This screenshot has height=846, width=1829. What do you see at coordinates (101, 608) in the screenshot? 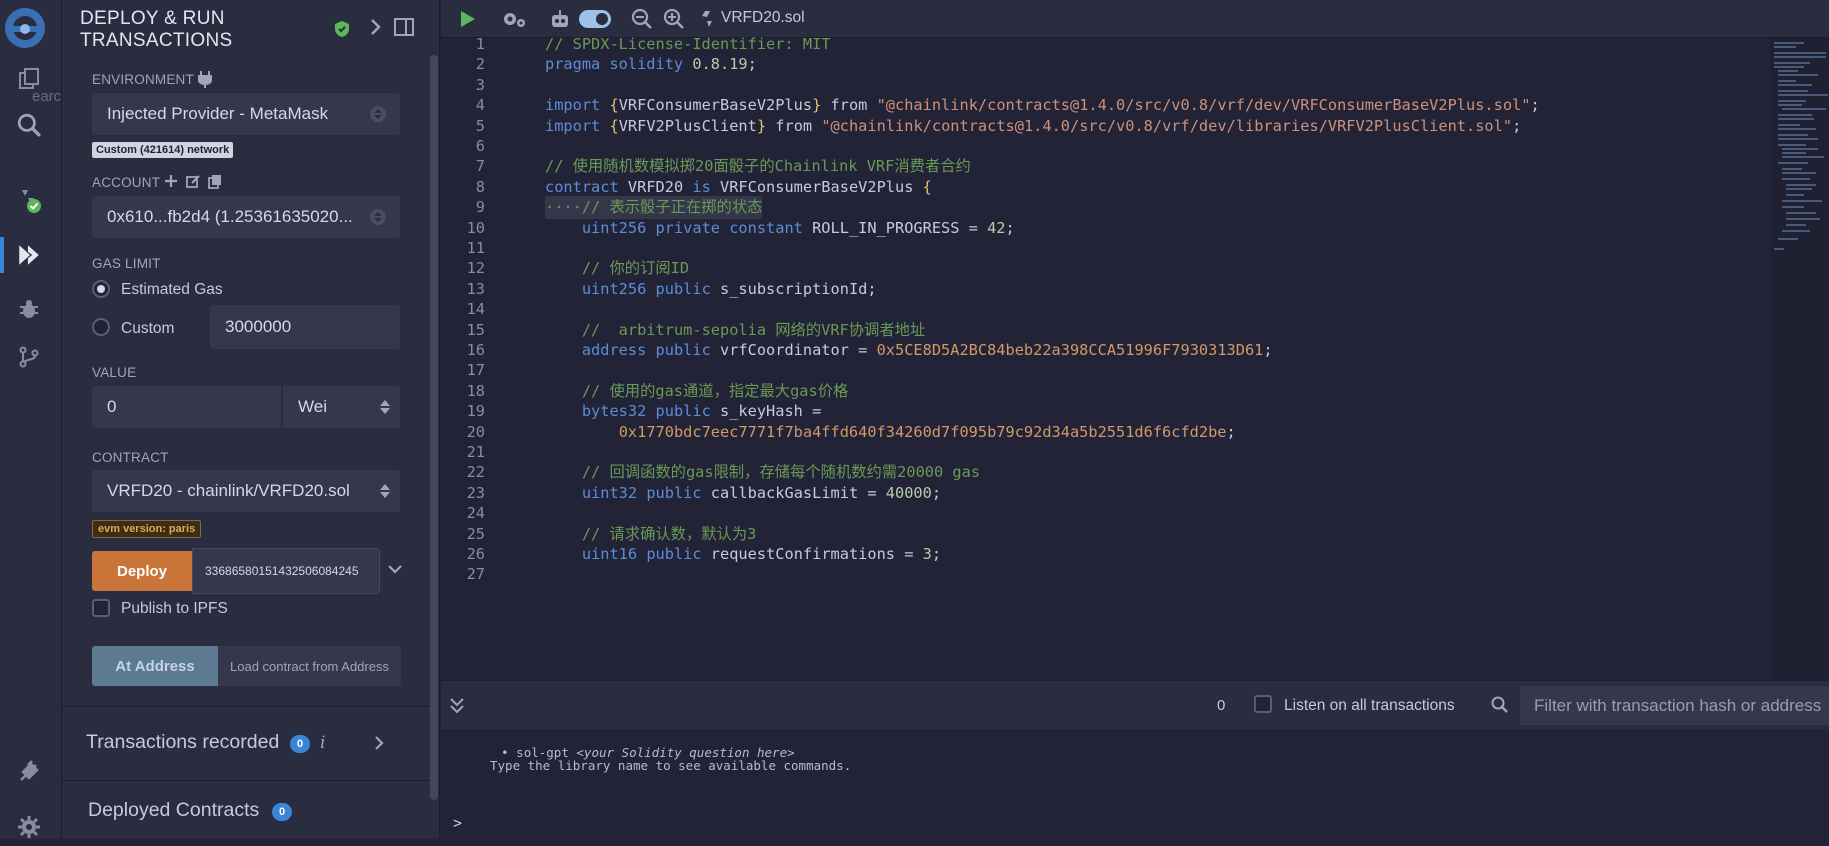
I see `publish-ipfs-checkbox` at bounding box center [101, 608].